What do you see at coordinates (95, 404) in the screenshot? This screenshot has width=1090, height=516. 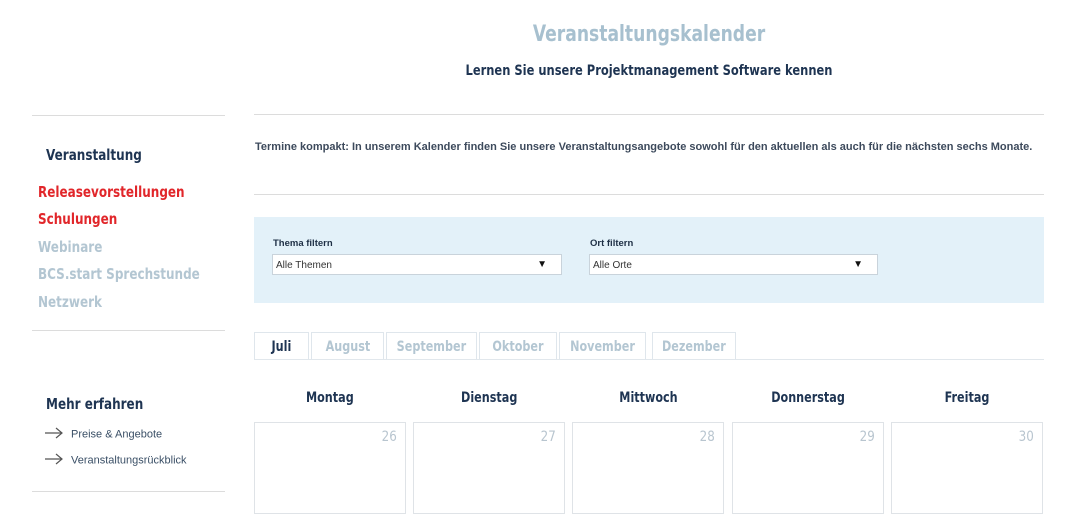 I see `more-heading: Mehr erfahren` at bounding box center [95, 404].